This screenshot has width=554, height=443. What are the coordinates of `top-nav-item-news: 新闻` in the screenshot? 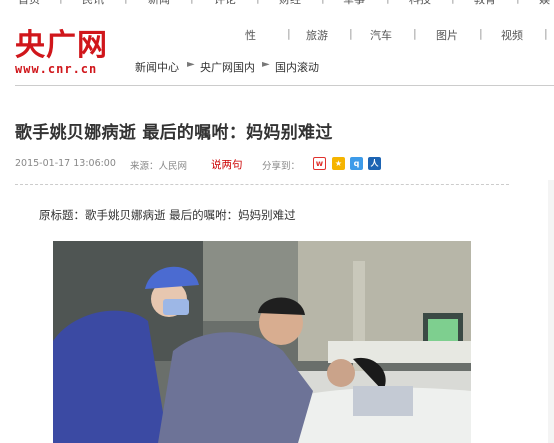 It's located at (159, 3).